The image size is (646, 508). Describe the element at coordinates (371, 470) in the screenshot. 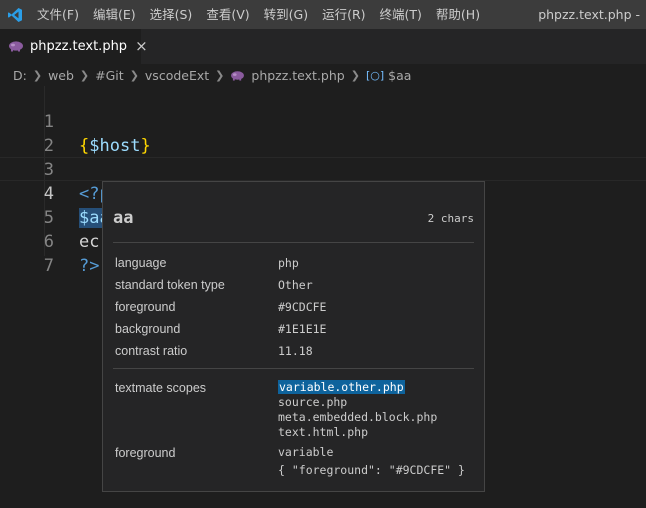

I see `theme-rule-json: { "foreground": "#9CDCFE" }` at that location.